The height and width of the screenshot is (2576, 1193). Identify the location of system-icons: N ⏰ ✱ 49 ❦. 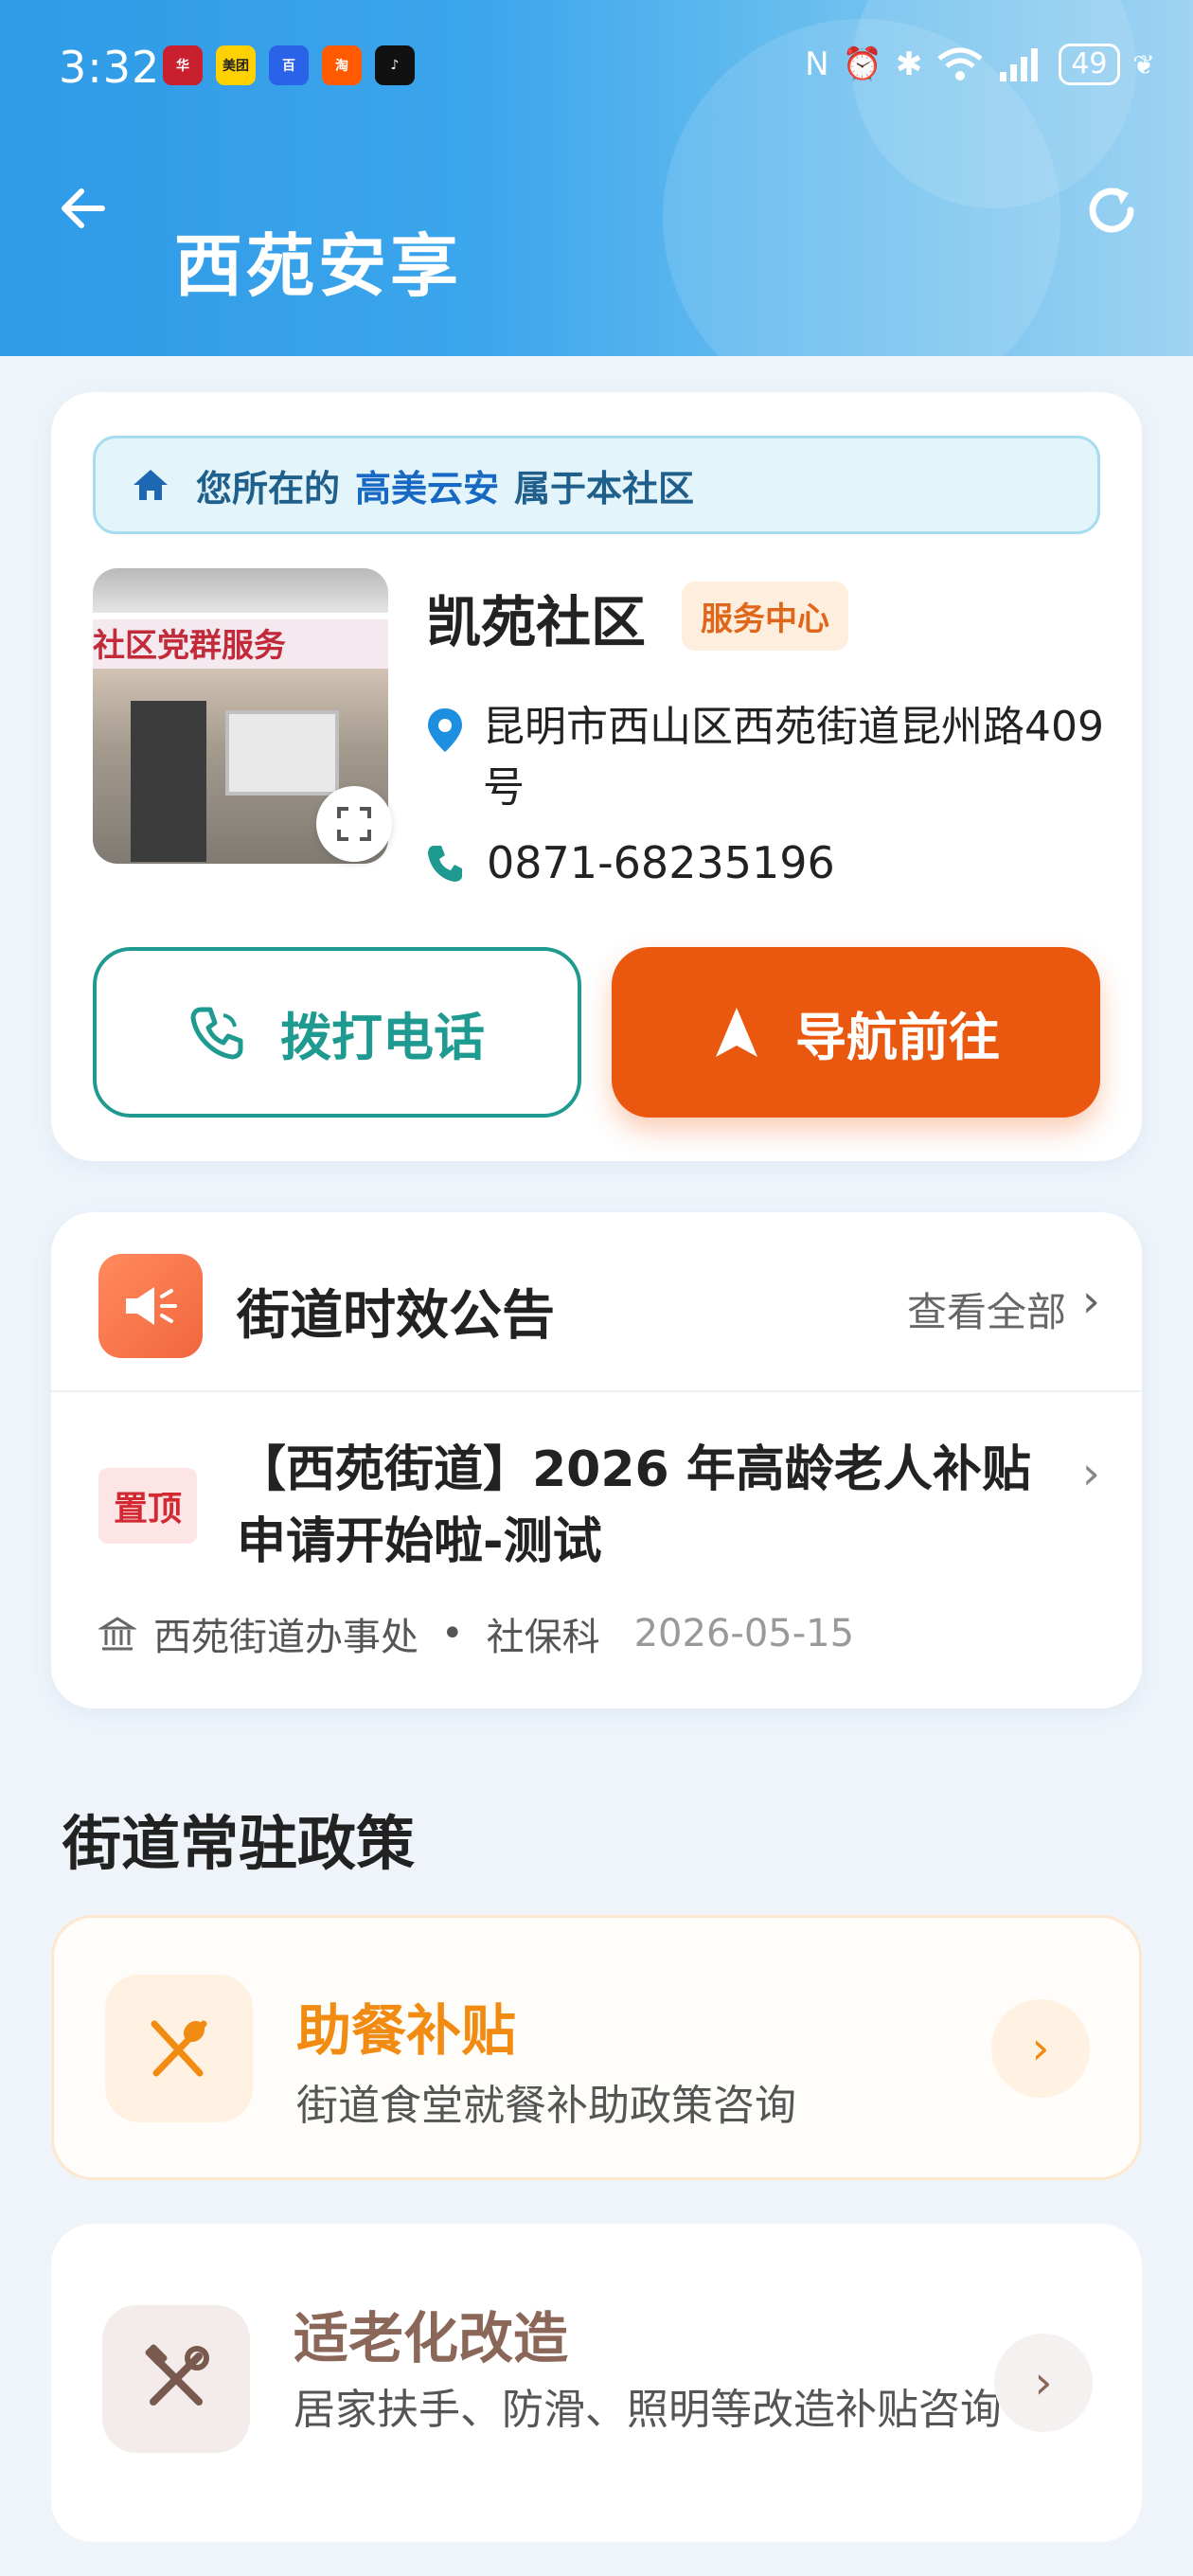
(980, 64).